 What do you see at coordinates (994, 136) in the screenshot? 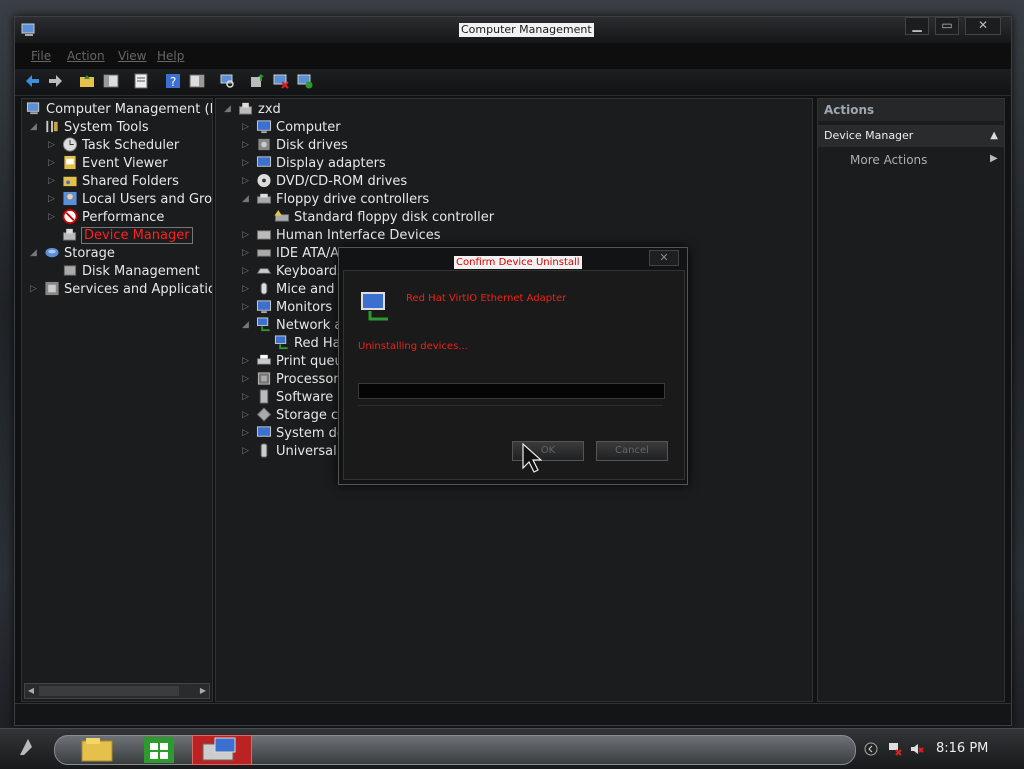
I see `collapse-up-icon: ▲` at bounding box center [994, 136].